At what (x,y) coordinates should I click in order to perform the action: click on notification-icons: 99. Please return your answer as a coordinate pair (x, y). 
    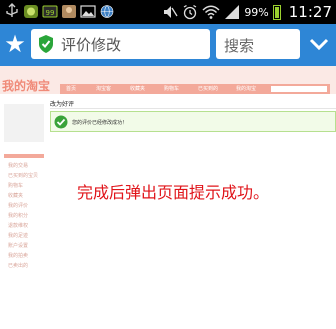
    Looking at the image, I should click on (59, 11).